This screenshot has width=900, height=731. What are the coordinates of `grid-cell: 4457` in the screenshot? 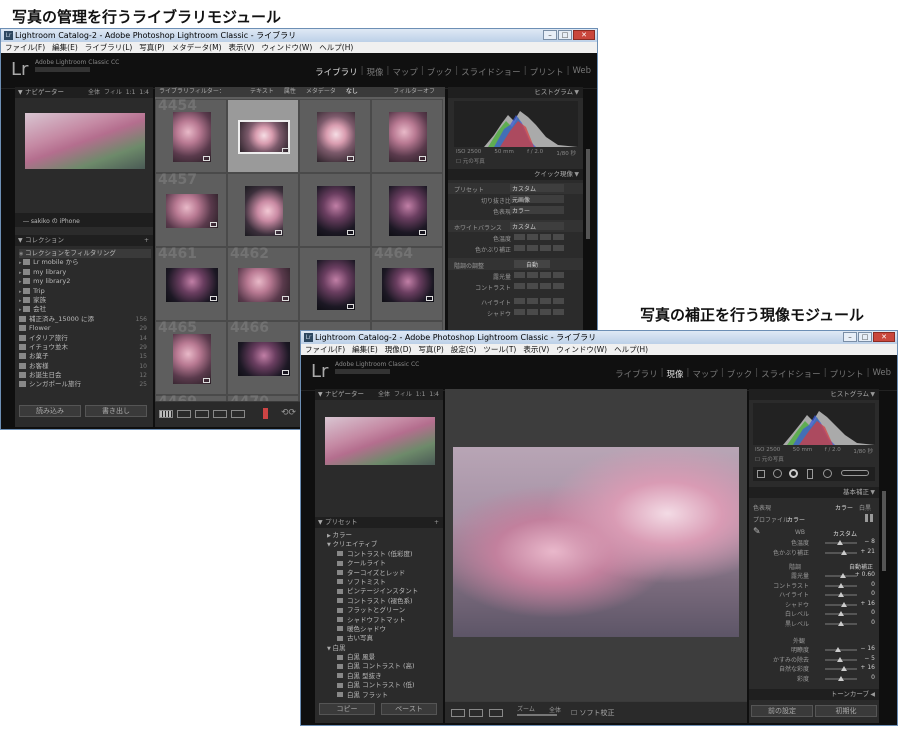 It's located at (191, 209).